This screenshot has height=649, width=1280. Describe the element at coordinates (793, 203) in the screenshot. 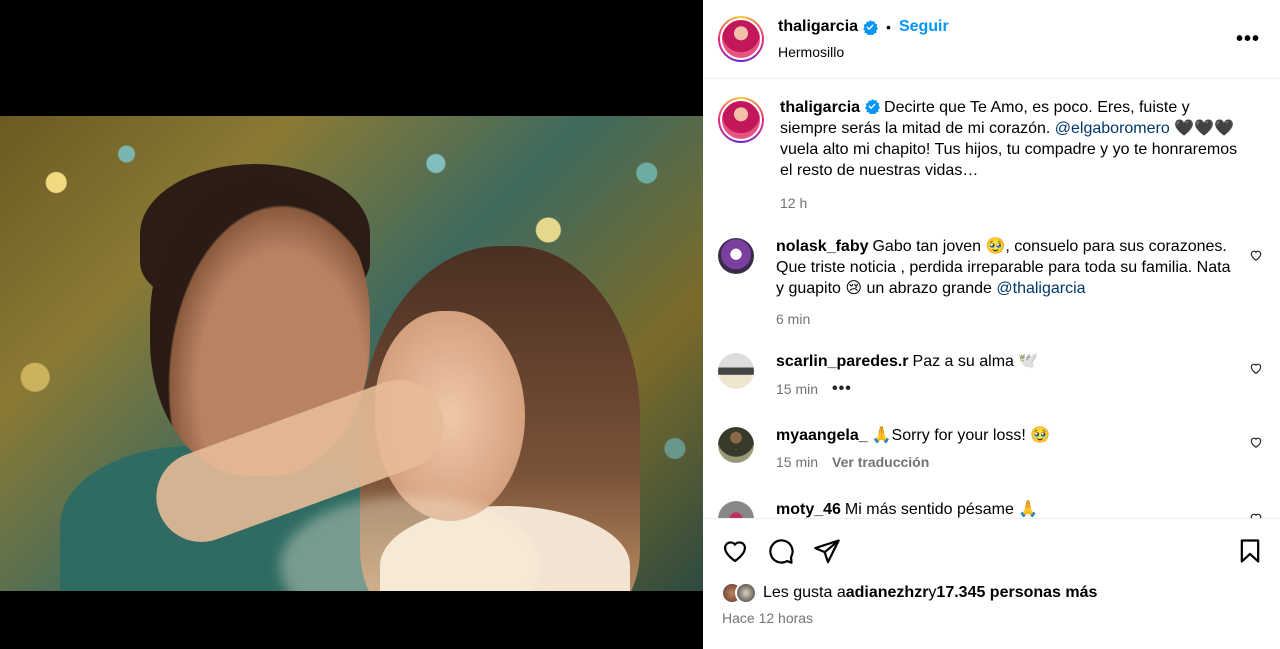

I see `caption-time: 12 h` at that location.